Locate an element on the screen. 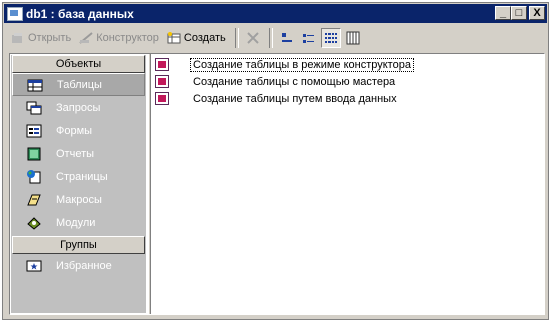 The image size is (551, 324). list-item-label: Создание таблицы в режиме конструктора is located at coordinates (302, 64).